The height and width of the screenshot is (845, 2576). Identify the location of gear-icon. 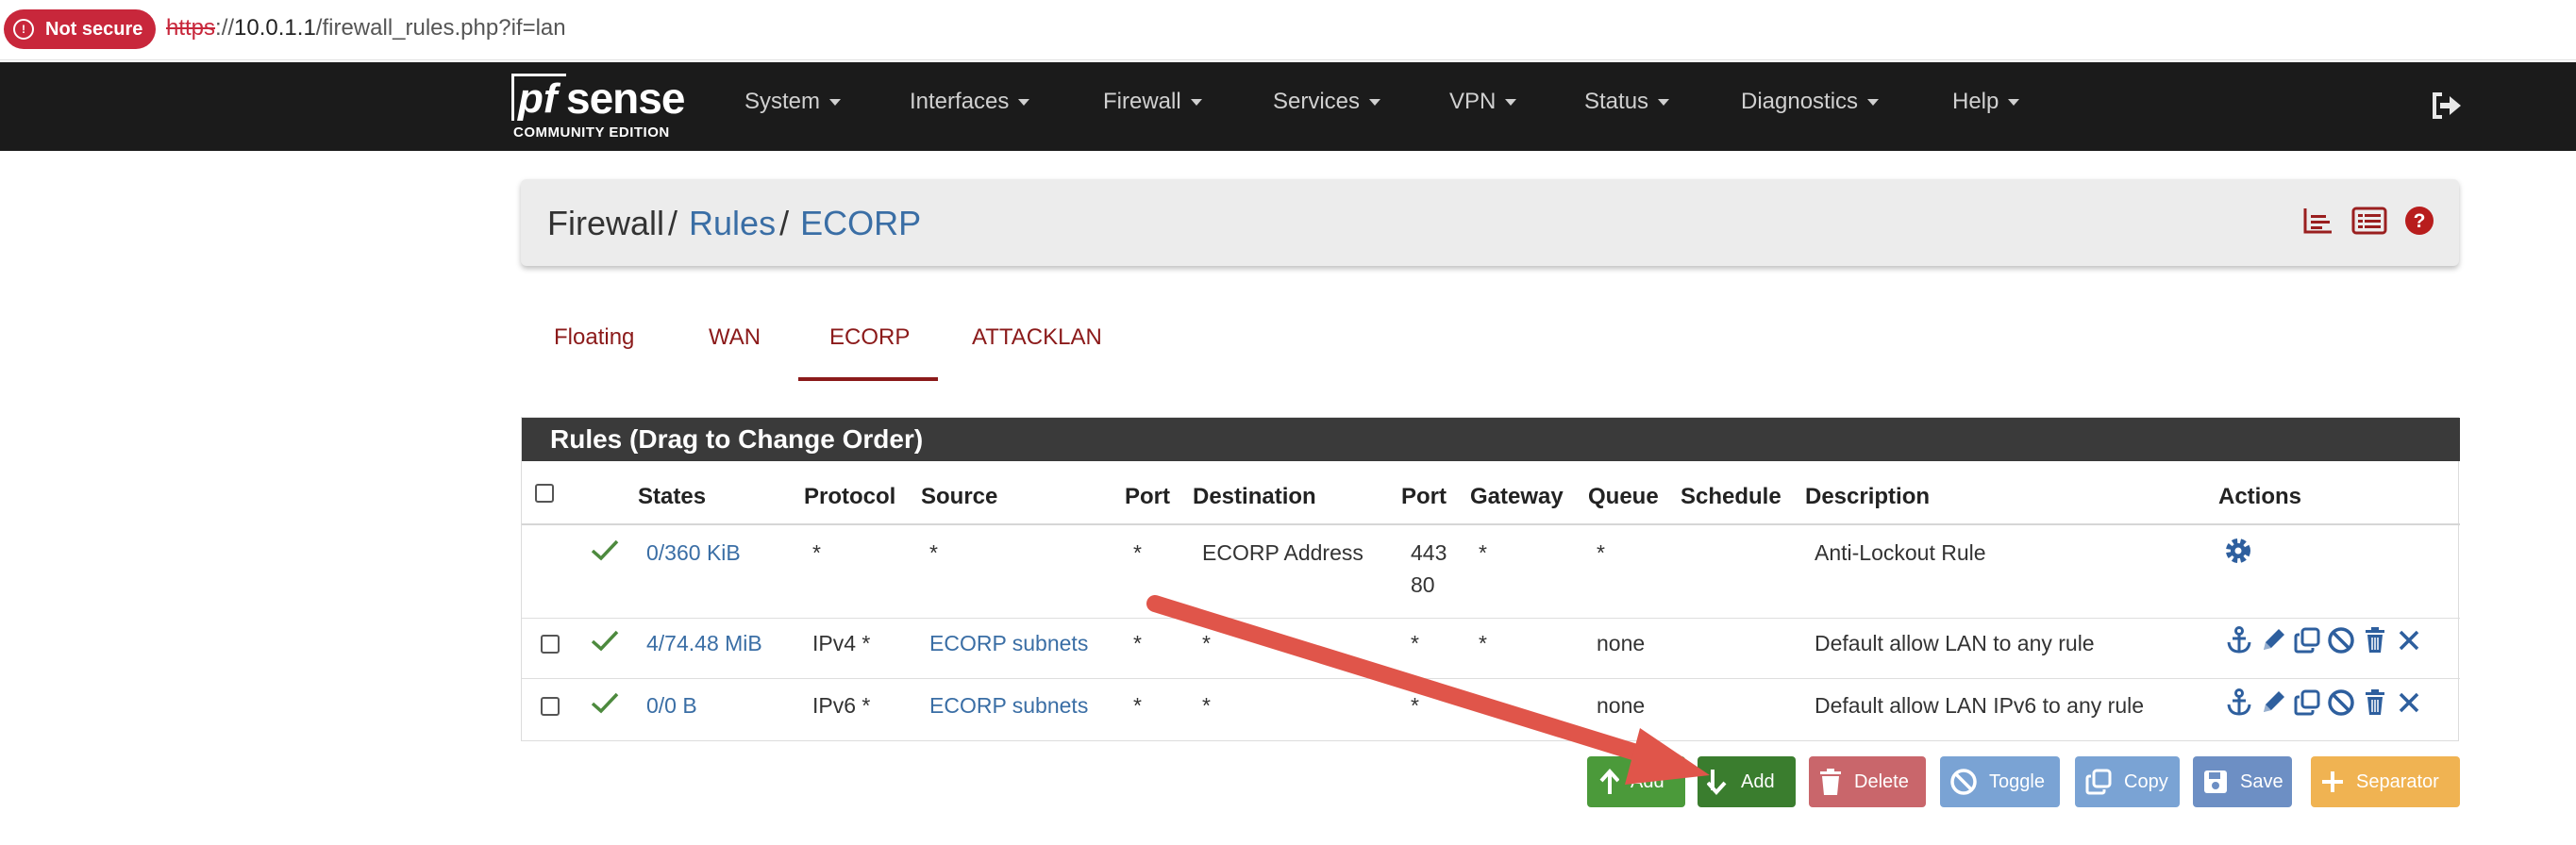
(2238, 551).